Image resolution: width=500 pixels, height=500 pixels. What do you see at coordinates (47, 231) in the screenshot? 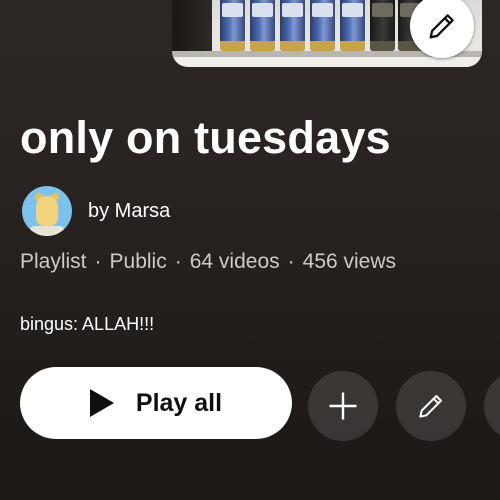
I see `avatar-base` at bounding box center [47, 231].